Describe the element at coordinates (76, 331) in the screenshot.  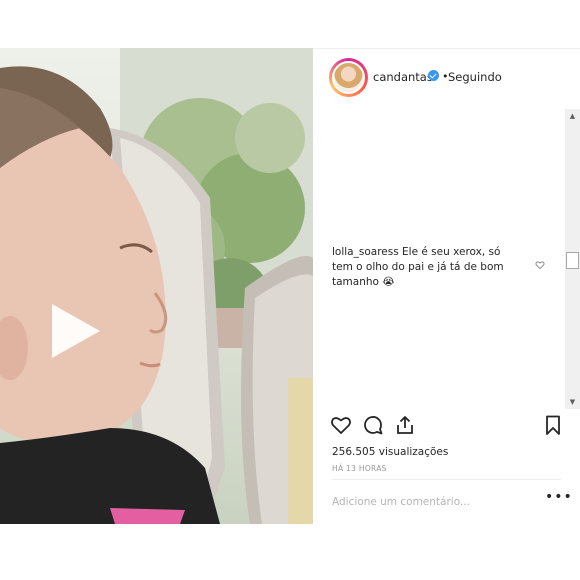
I see `play-icon` at that location.